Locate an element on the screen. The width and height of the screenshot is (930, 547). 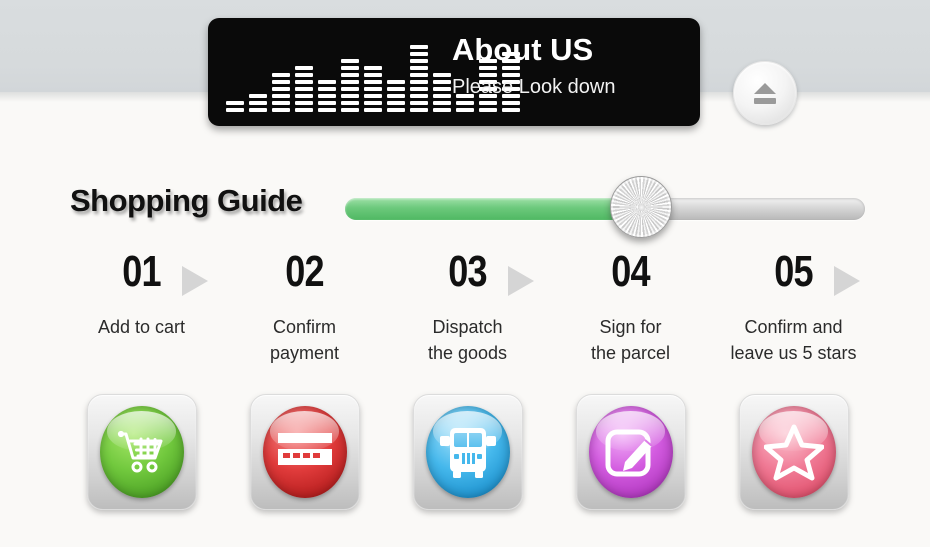
credit-card-icon is located at coordinates (304, 449).